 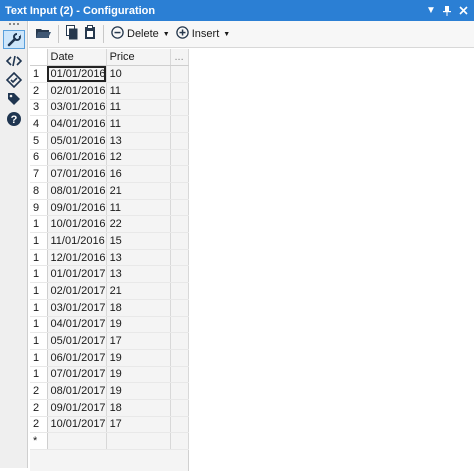 What do you see at coordinates (77, 208) in the screenshot?
I see `date-cell: 09/01/2016` at bounding box center [77, 208].